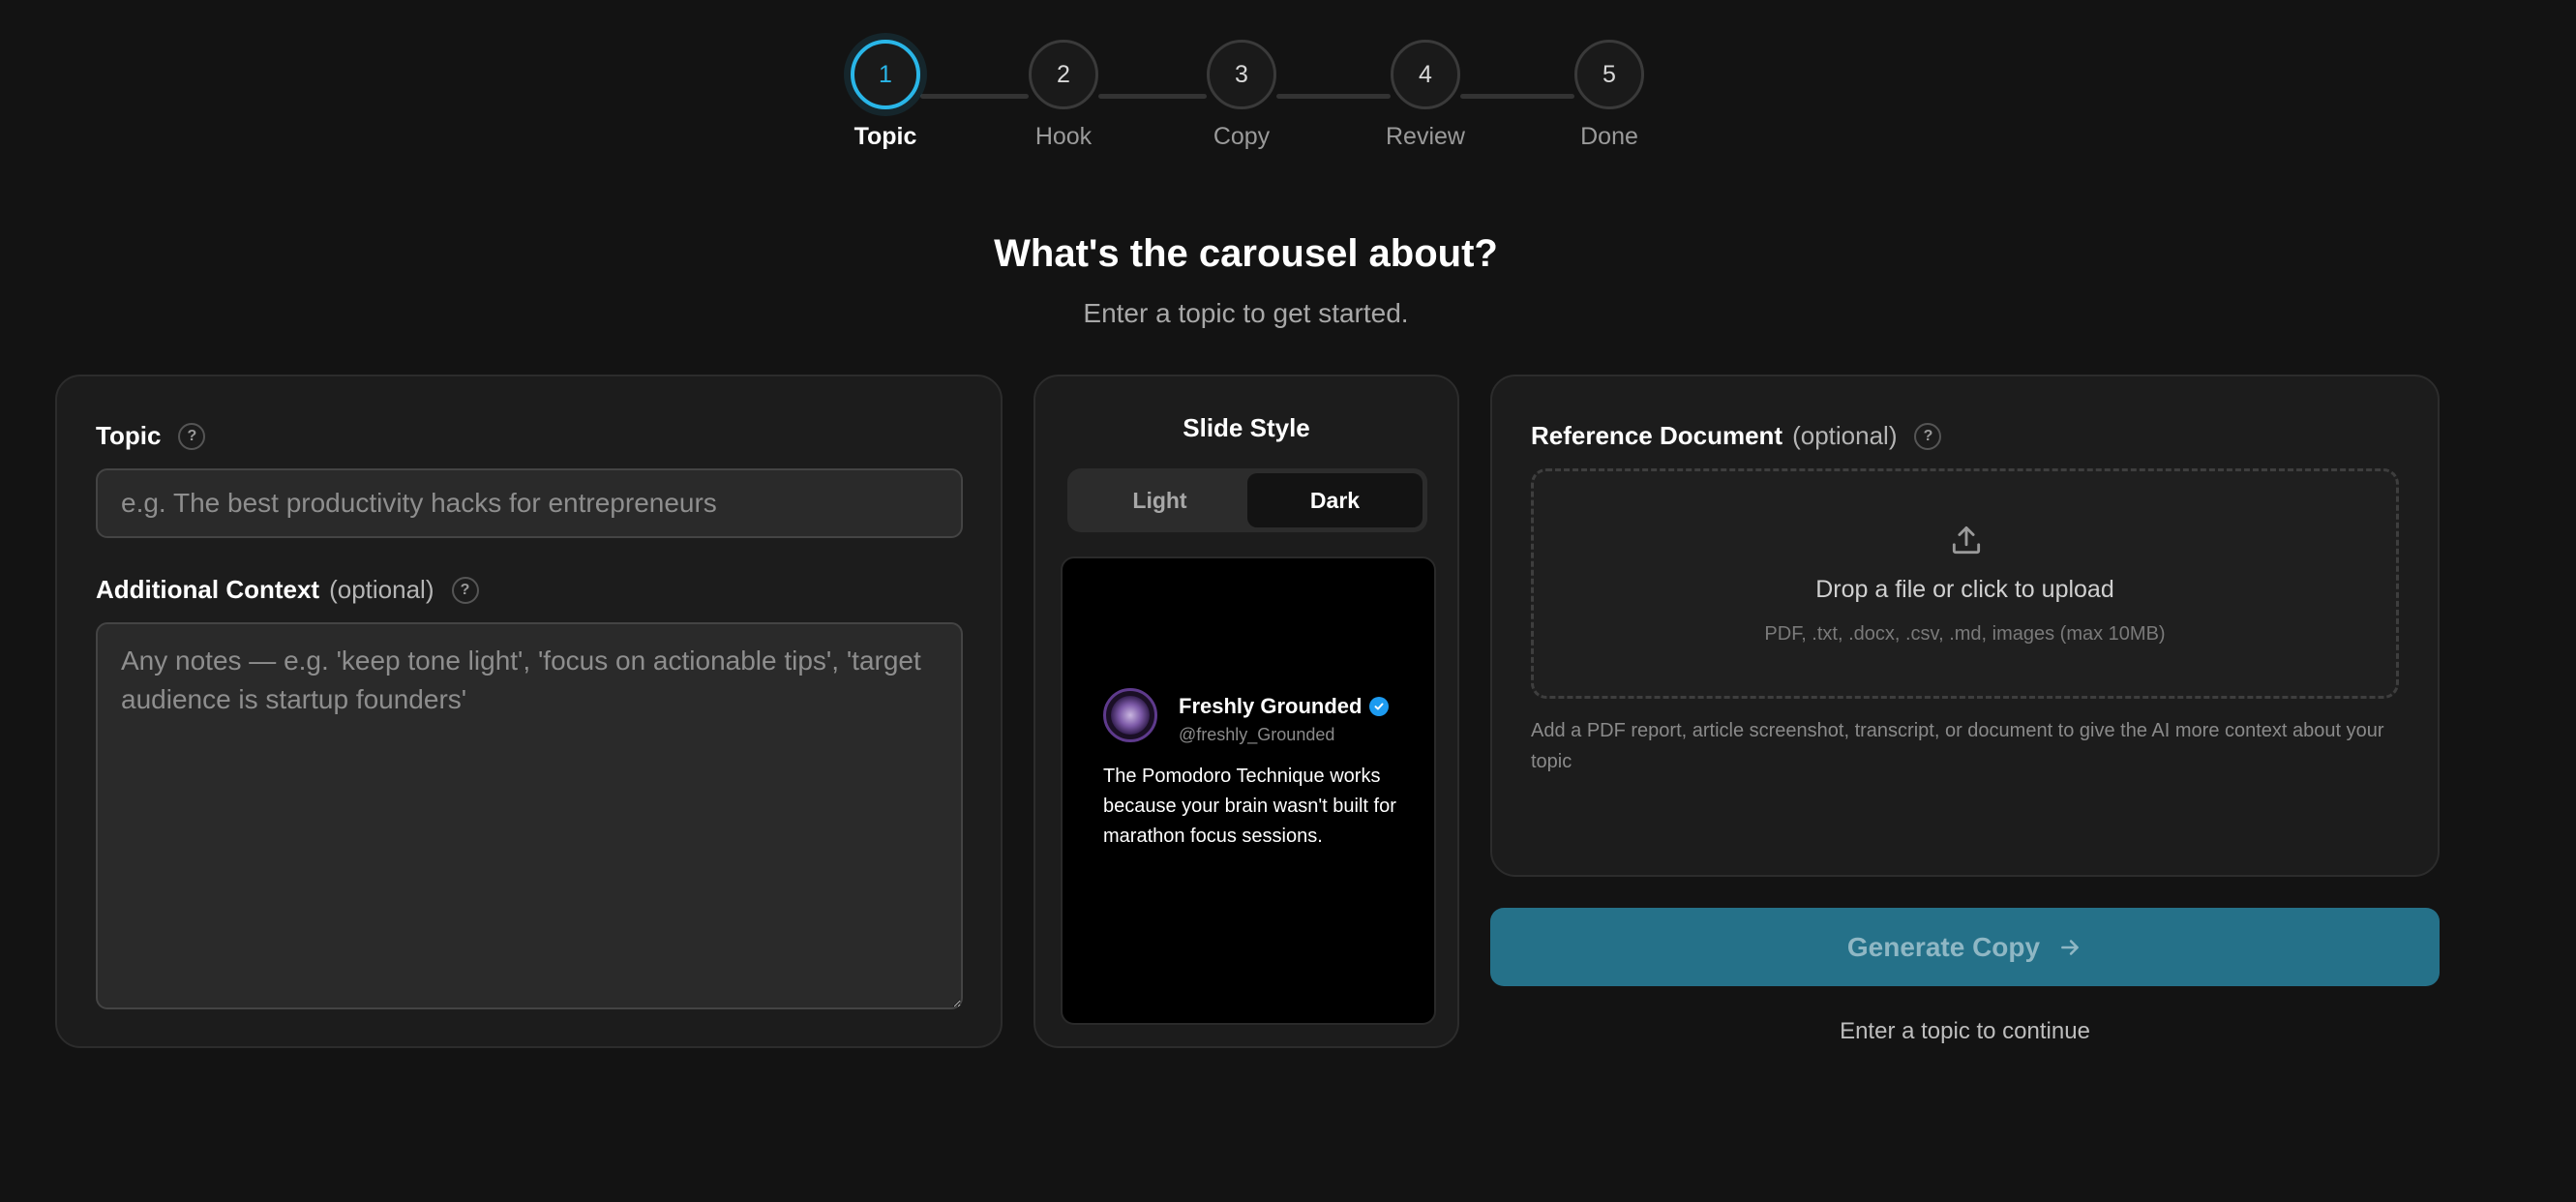 This screenshot has height=1202, width=2576. Describe the element at coordinates (1257, 734) in the screenshot. I see `preview-handle: @freshly_Grounded` at that location.